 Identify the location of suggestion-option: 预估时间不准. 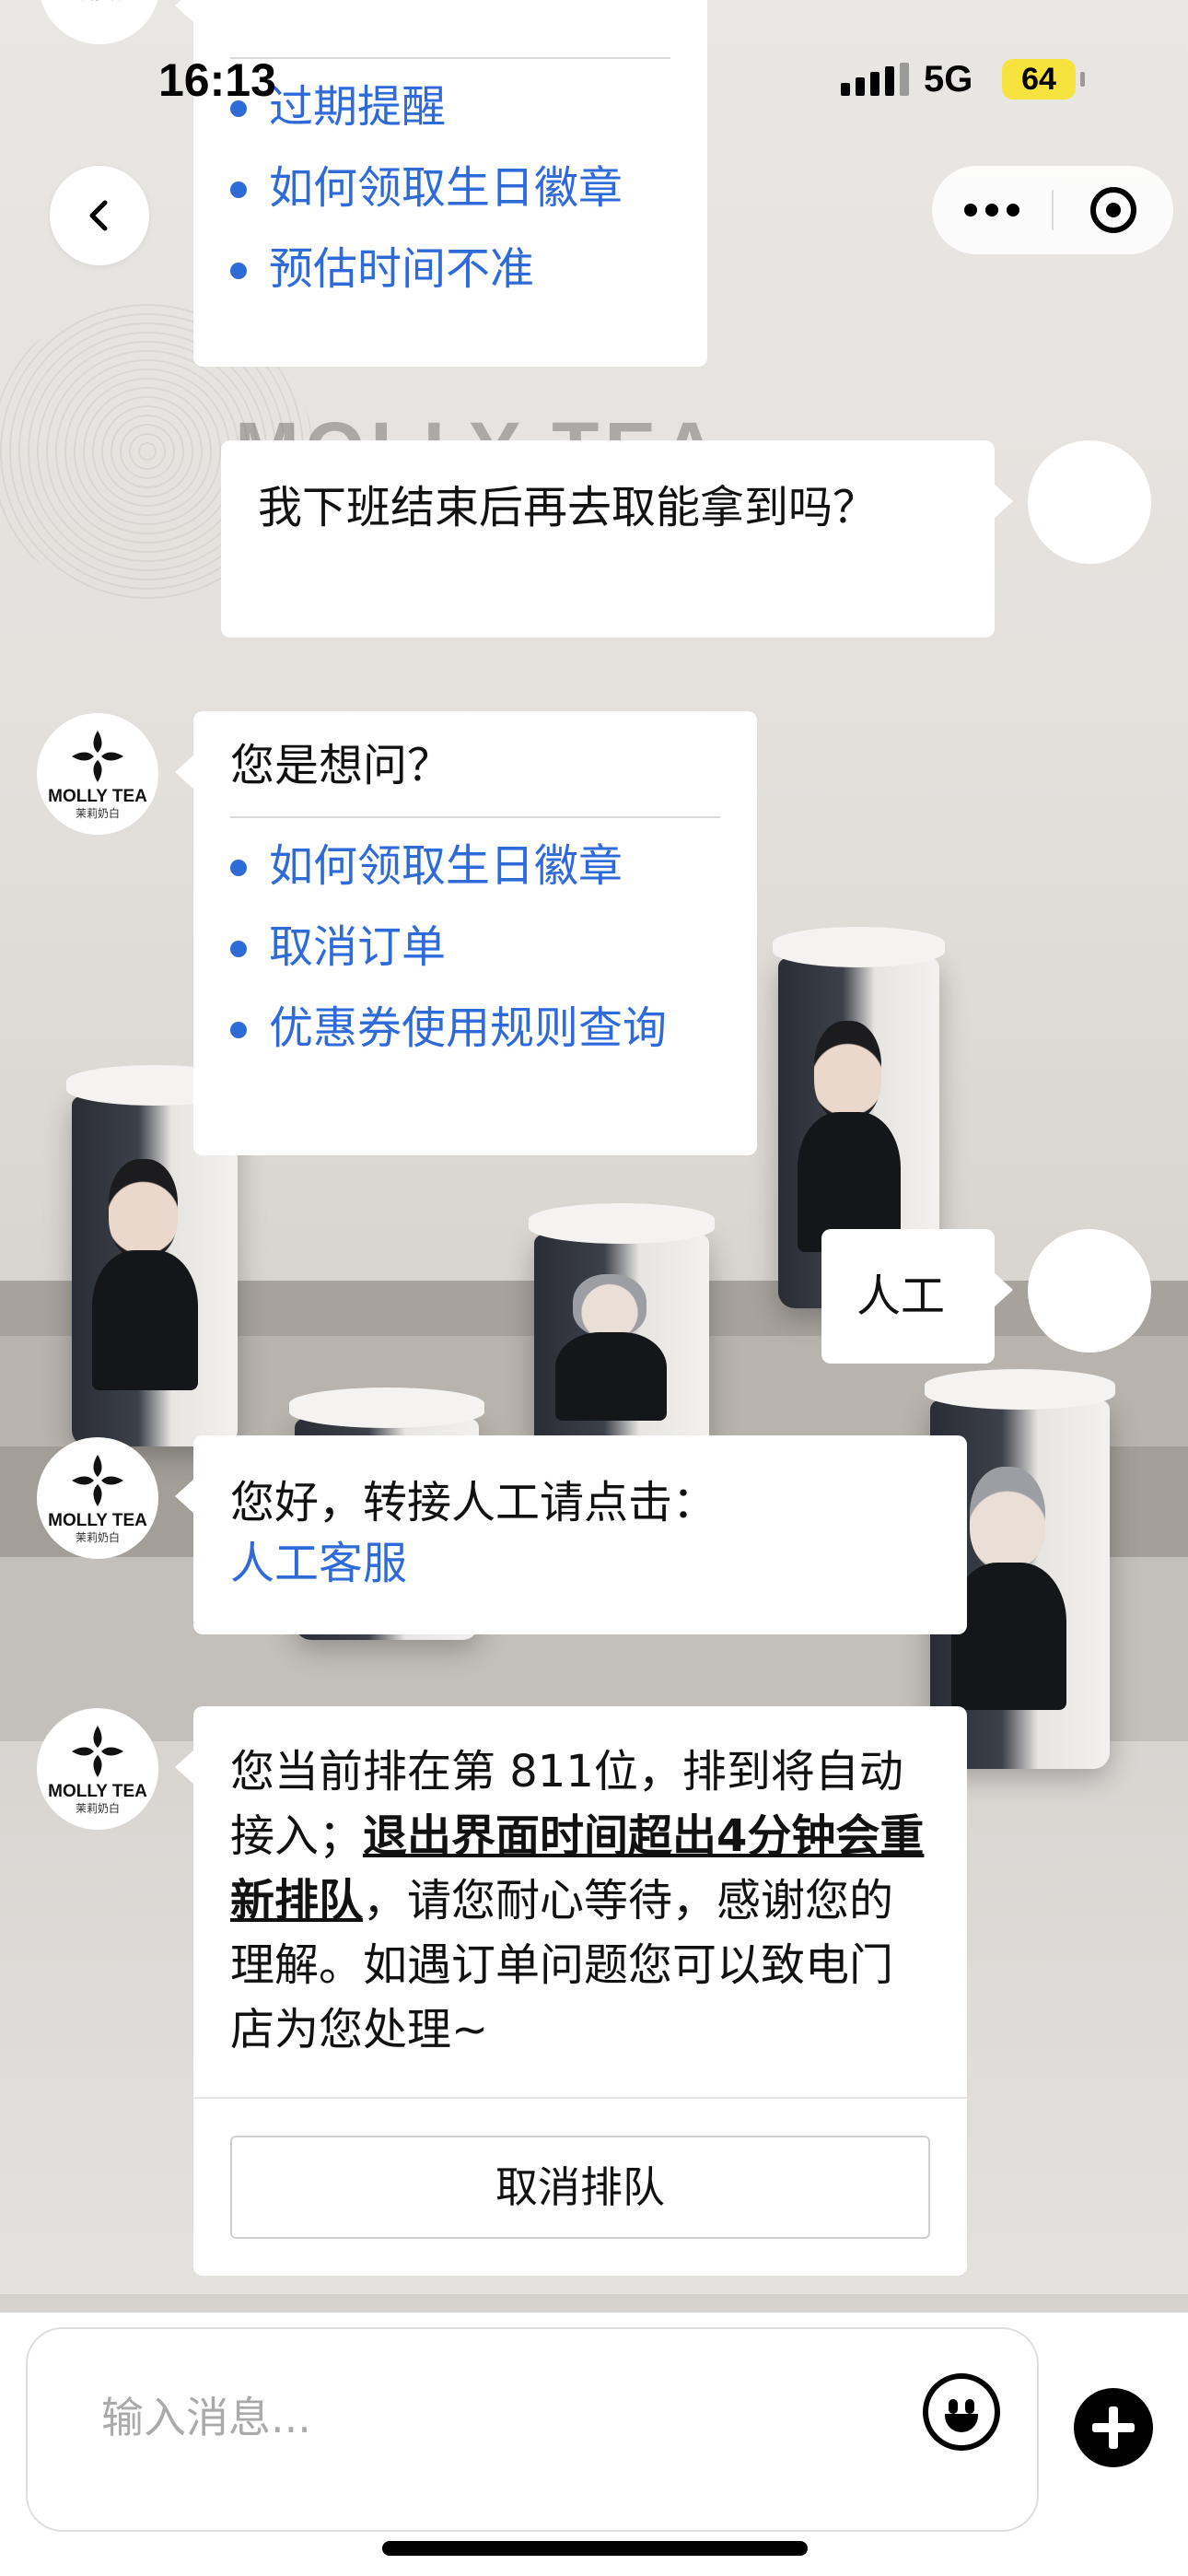
(450, 269).